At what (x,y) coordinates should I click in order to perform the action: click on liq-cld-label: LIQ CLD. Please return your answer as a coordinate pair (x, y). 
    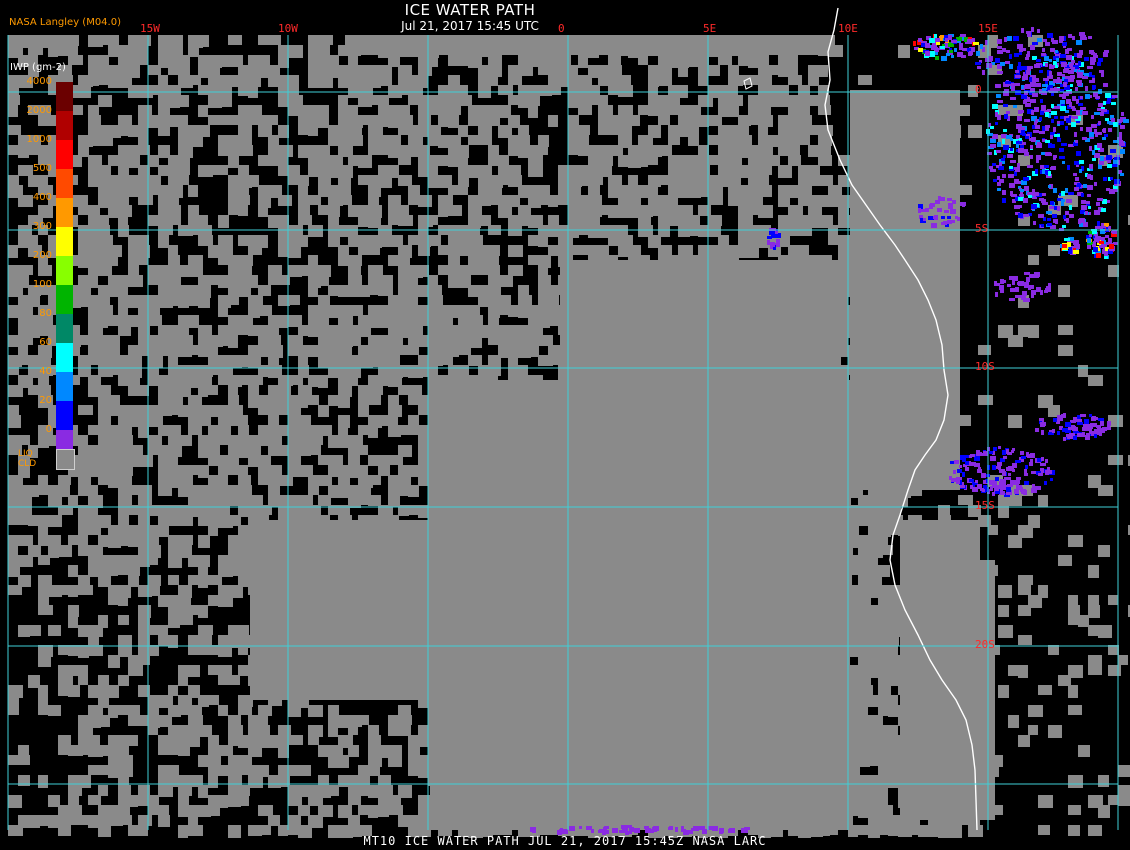
    Looking at the image, I should click on (27, 459).